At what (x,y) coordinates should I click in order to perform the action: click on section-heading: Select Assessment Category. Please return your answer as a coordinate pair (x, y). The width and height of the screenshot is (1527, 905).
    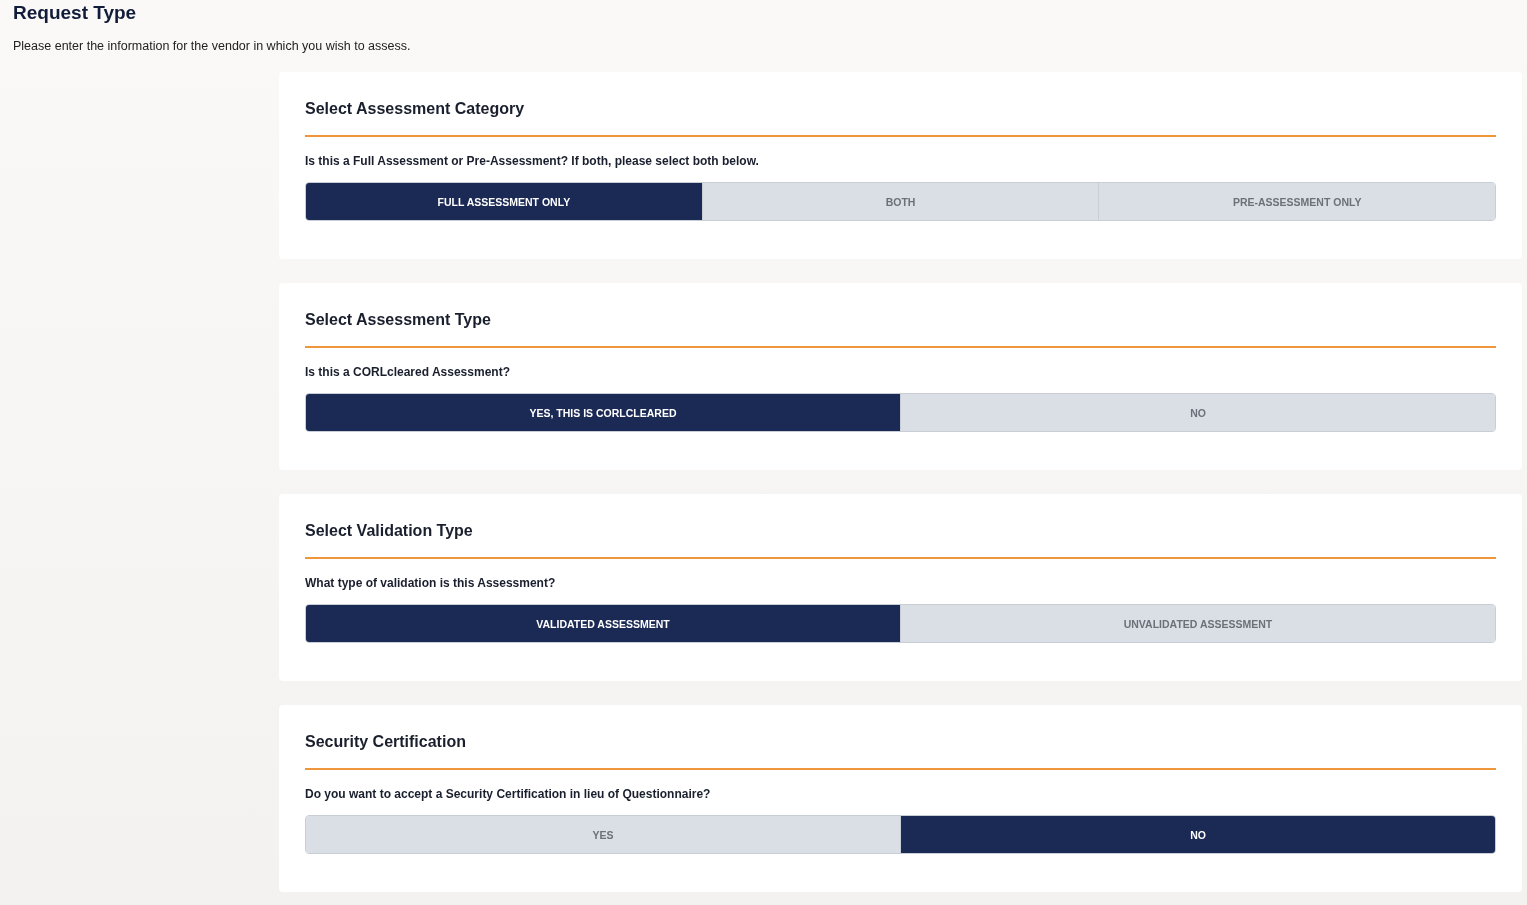
    Looking at the image, I should click on (415, 109).